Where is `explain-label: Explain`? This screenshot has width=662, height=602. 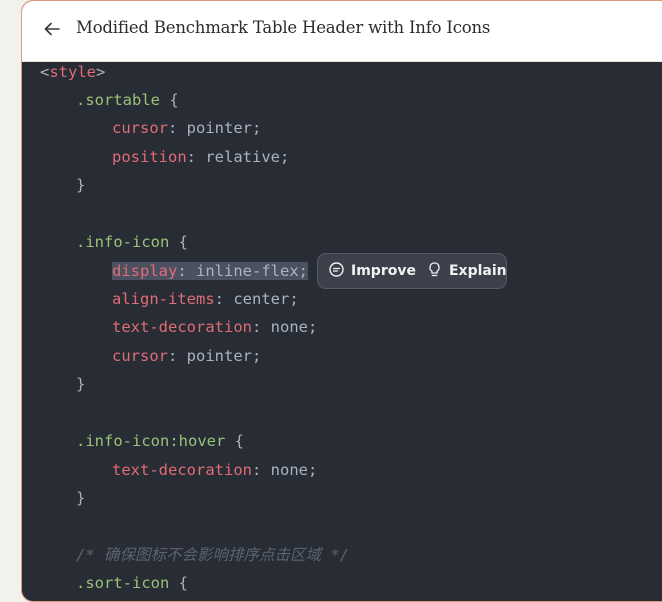
explain-label: Explain is located at coordinates (477, 271).